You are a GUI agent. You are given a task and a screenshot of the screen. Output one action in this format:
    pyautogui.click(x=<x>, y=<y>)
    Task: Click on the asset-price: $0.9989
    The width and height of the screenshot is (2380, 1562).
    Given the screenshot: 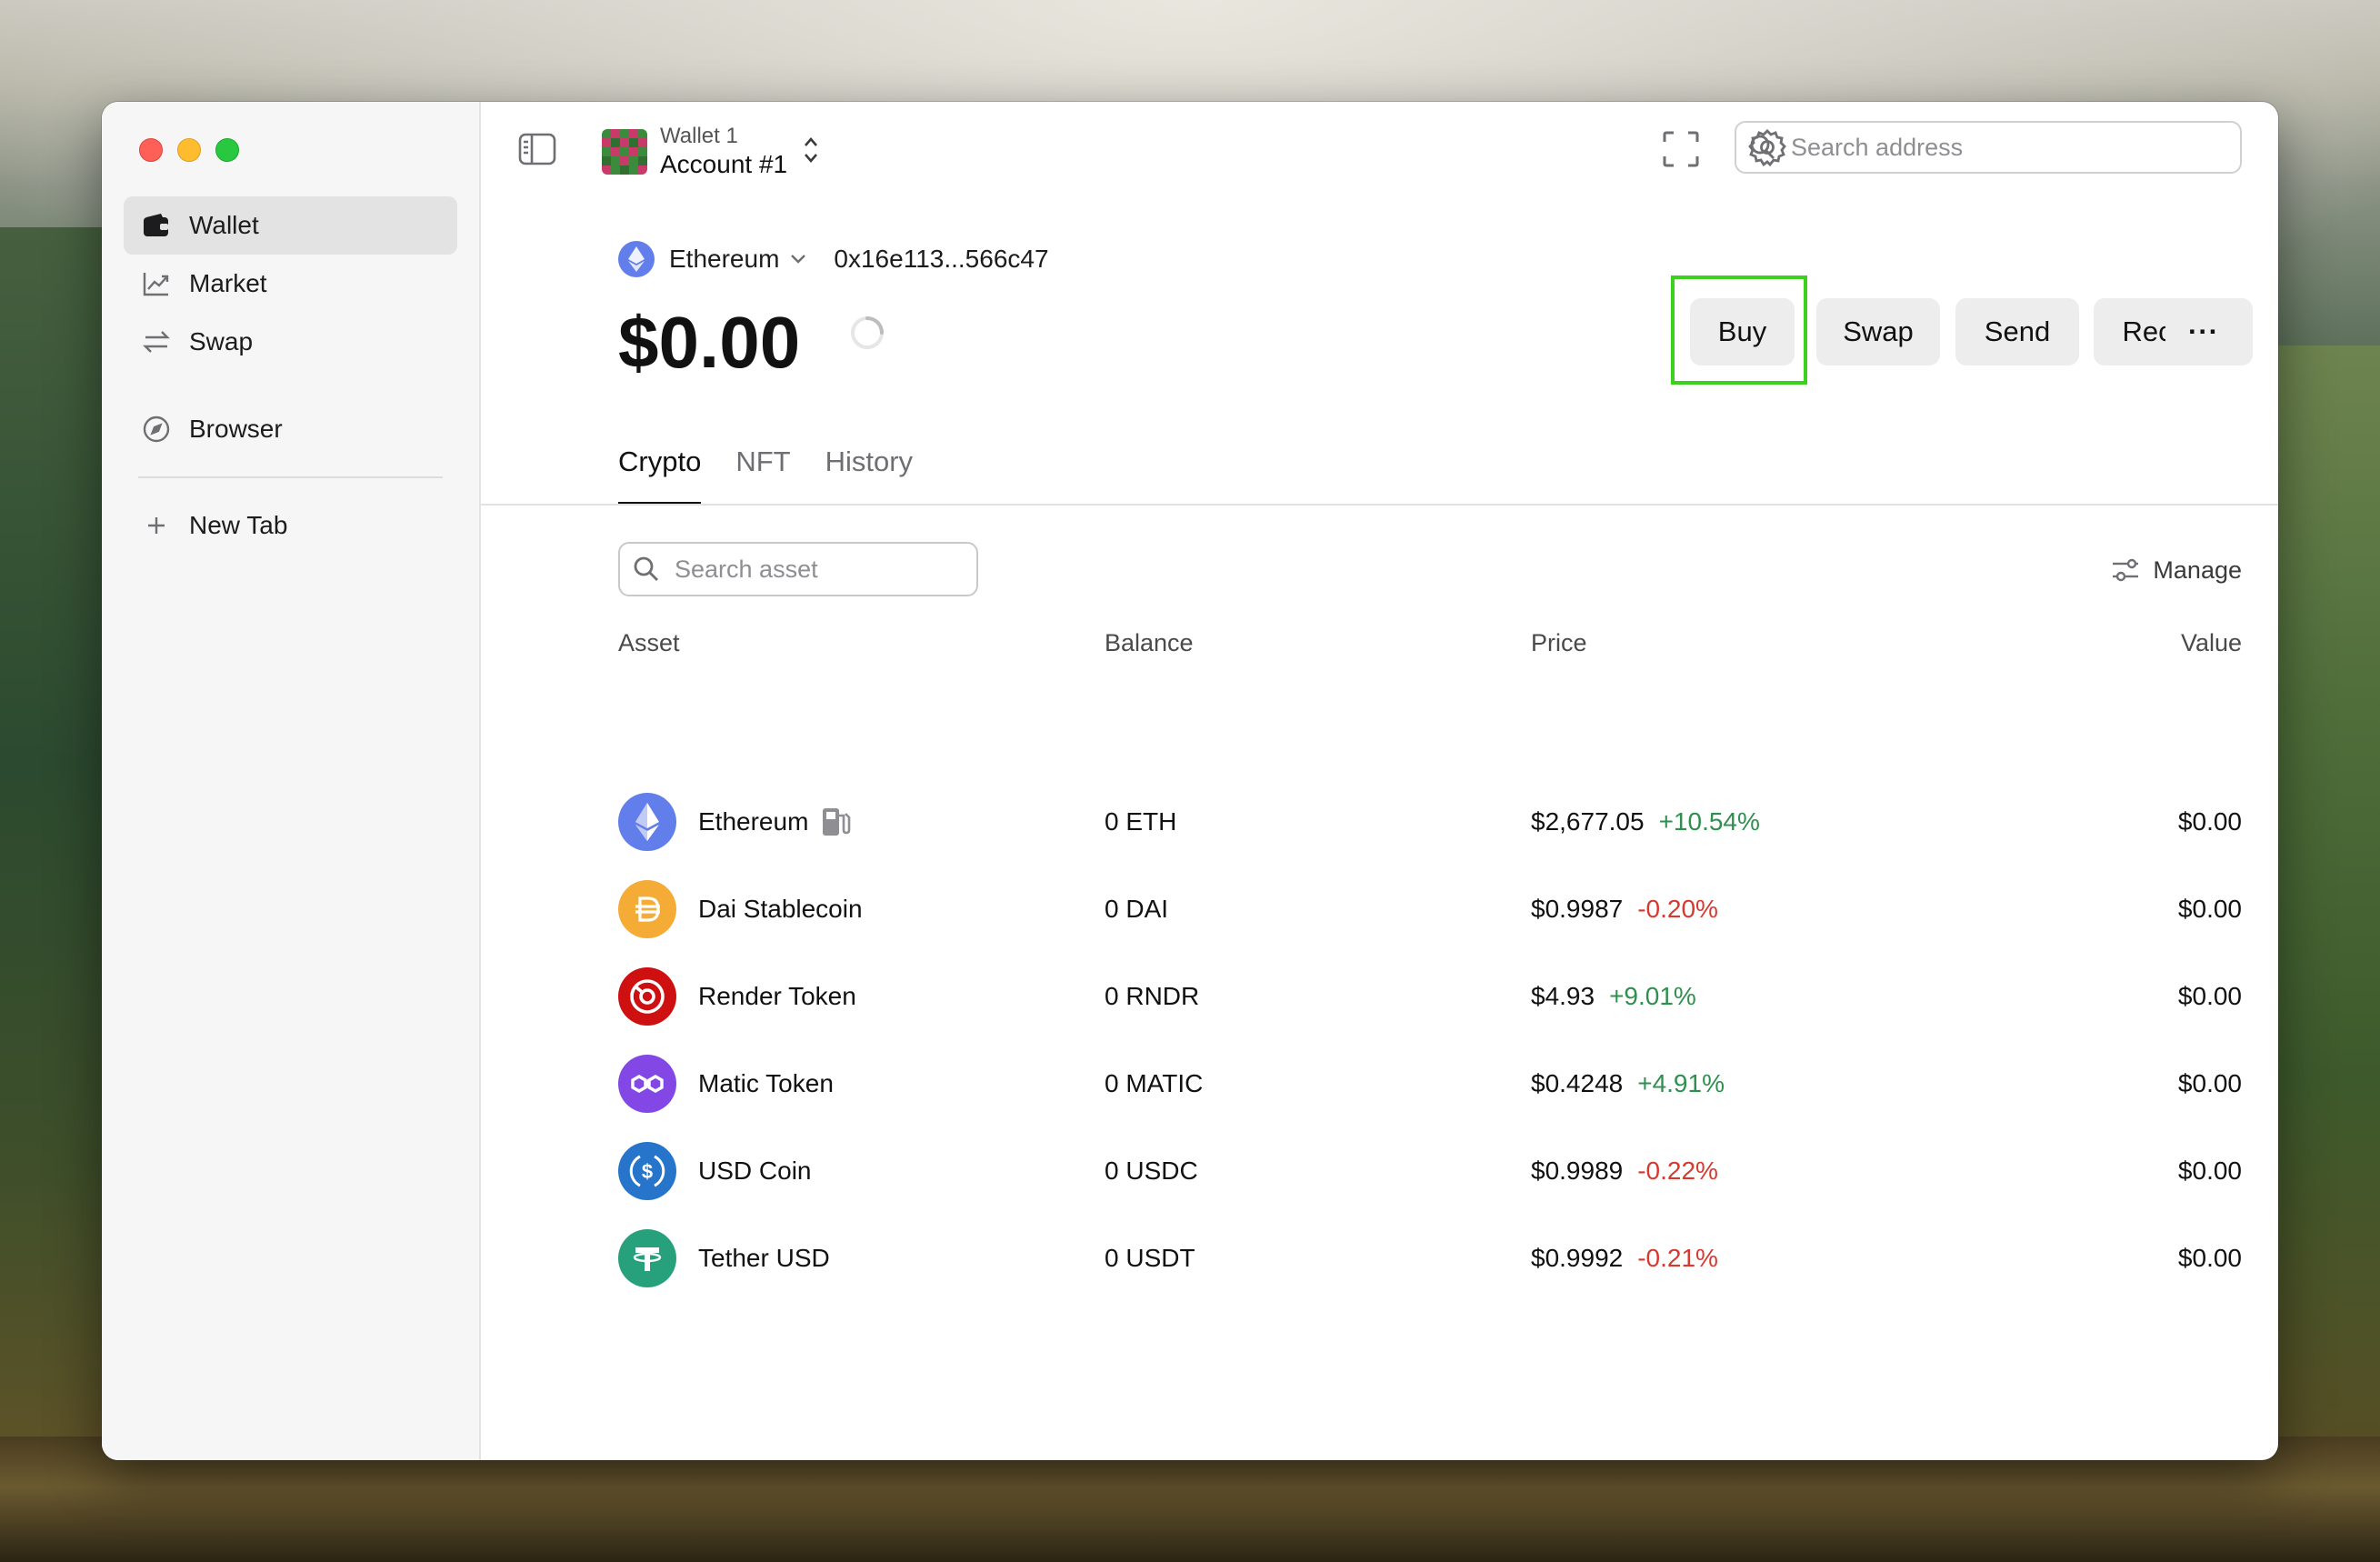 What is the action you would take?
    pyautogui.click(x=1578, y=1170)
    